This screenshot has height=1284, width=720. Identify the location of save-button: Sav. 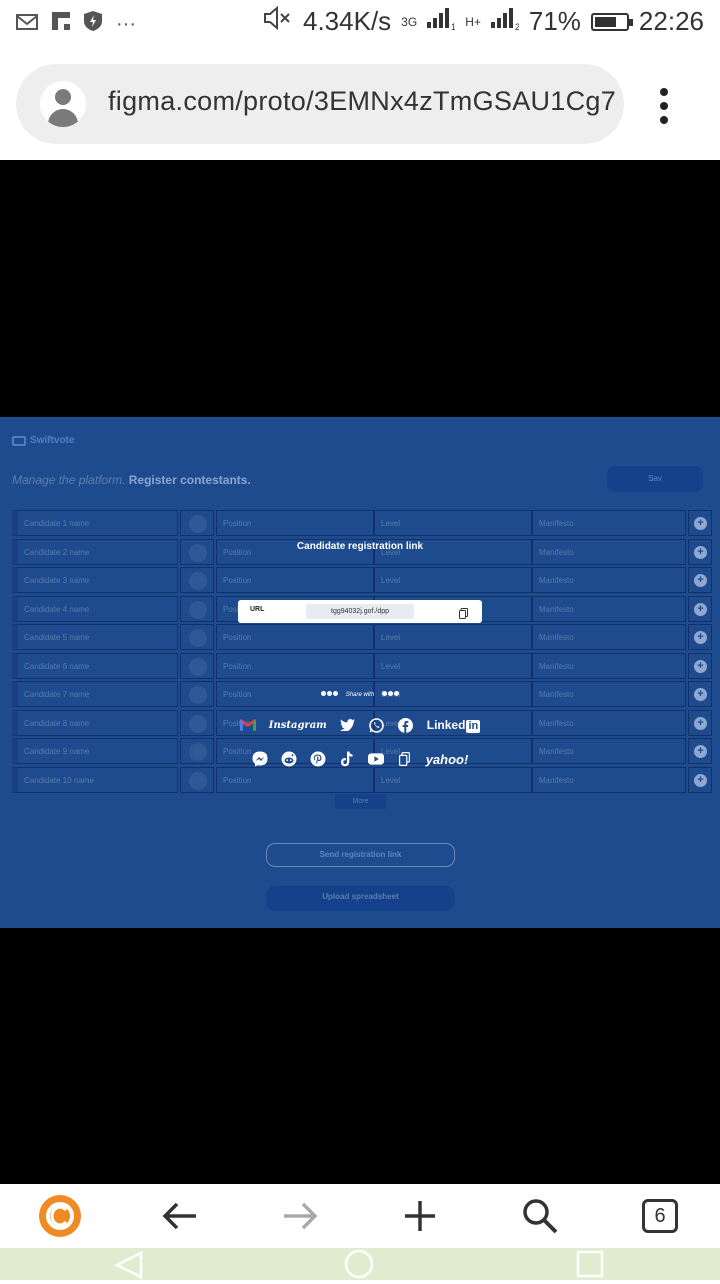
(655, 479).